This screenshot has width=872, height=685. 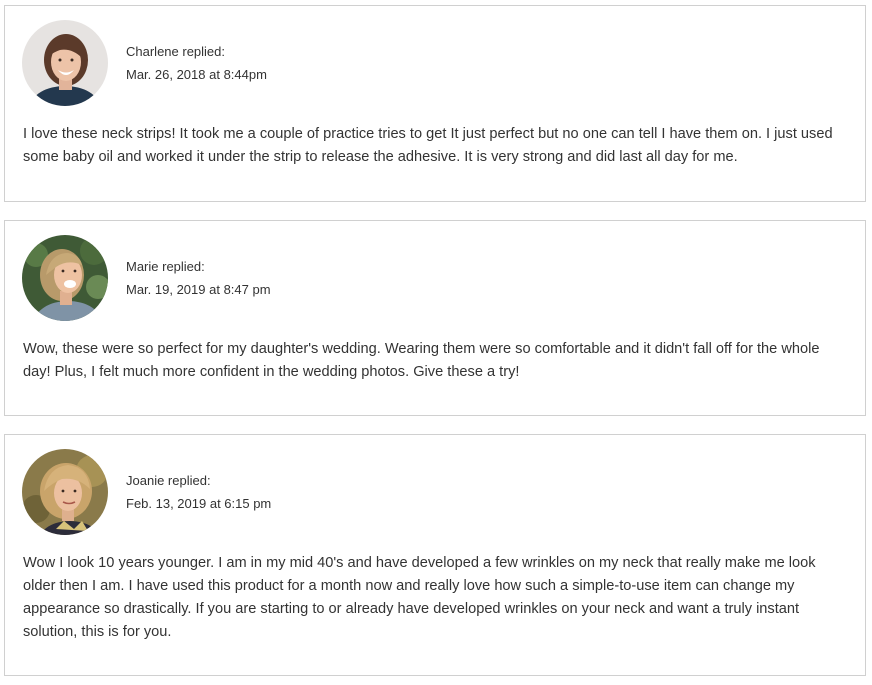 What do you see at coordinates (168, 480) in the screenshot?
I see `comment-author: Joanie replied:` at bounding box center [168, 480].